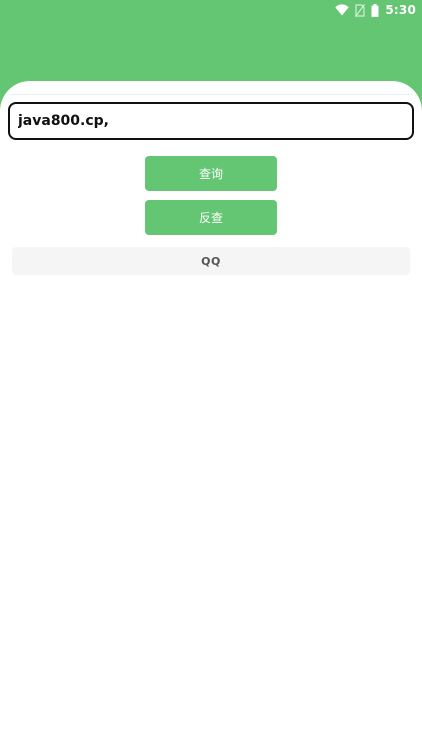 The image size is (422, 751). I want to click on battery-icon, so click(375, 10).